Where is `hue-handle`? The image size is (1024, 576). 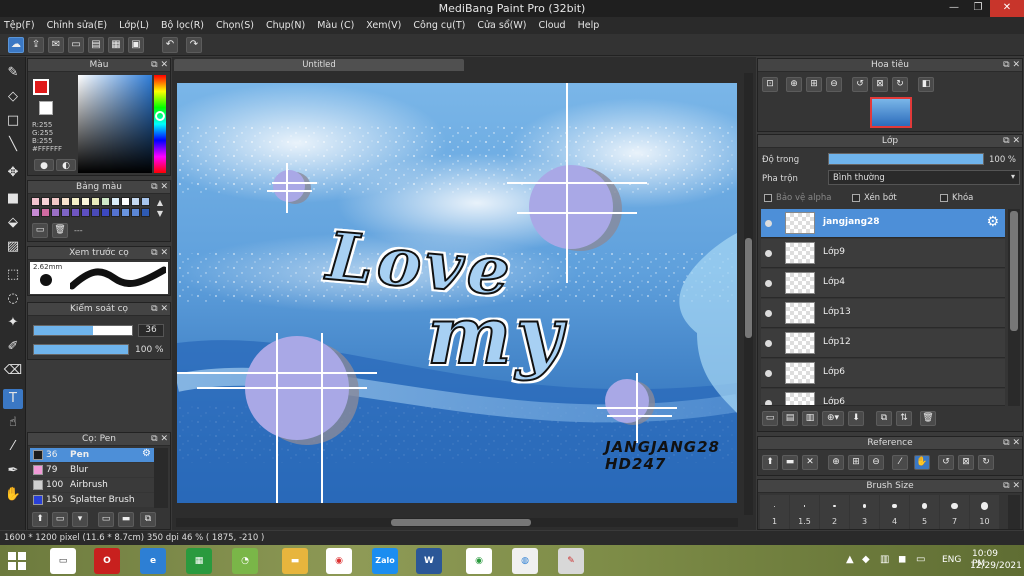 hue-handle is located at coordinates (160, 116).